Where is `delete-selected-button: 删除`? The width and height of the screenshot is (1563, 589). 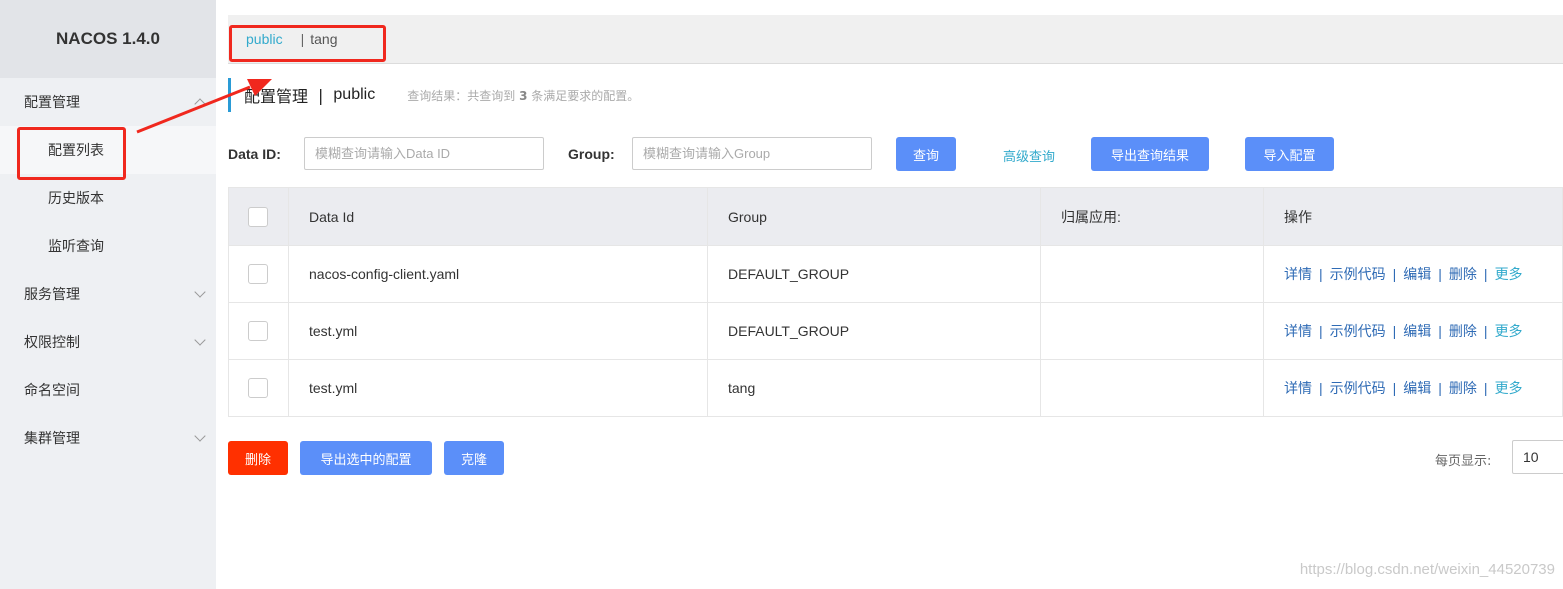
delete-selected-button: 删除 is located at coordinates (258, 458).